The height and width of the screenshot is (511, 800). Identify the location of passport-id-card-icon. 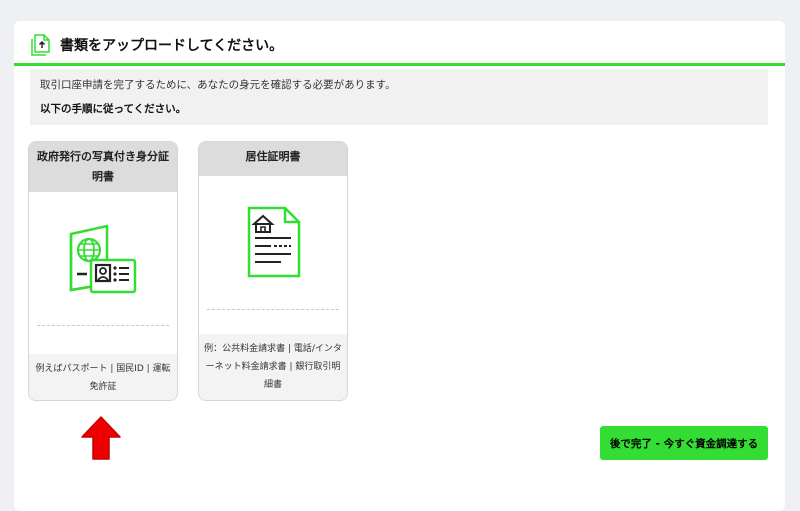
(103, 258).